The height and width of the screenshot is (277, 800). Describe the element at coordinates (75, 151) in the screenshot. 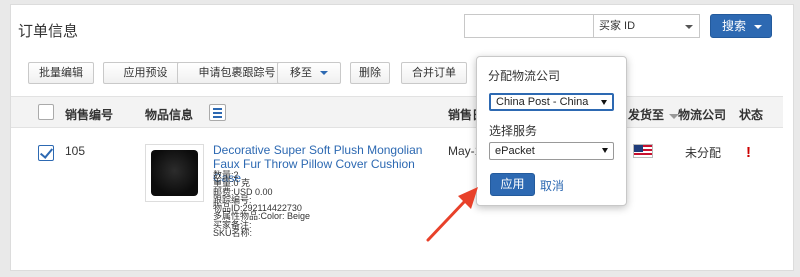

I see `sale-number: 105` at that location.